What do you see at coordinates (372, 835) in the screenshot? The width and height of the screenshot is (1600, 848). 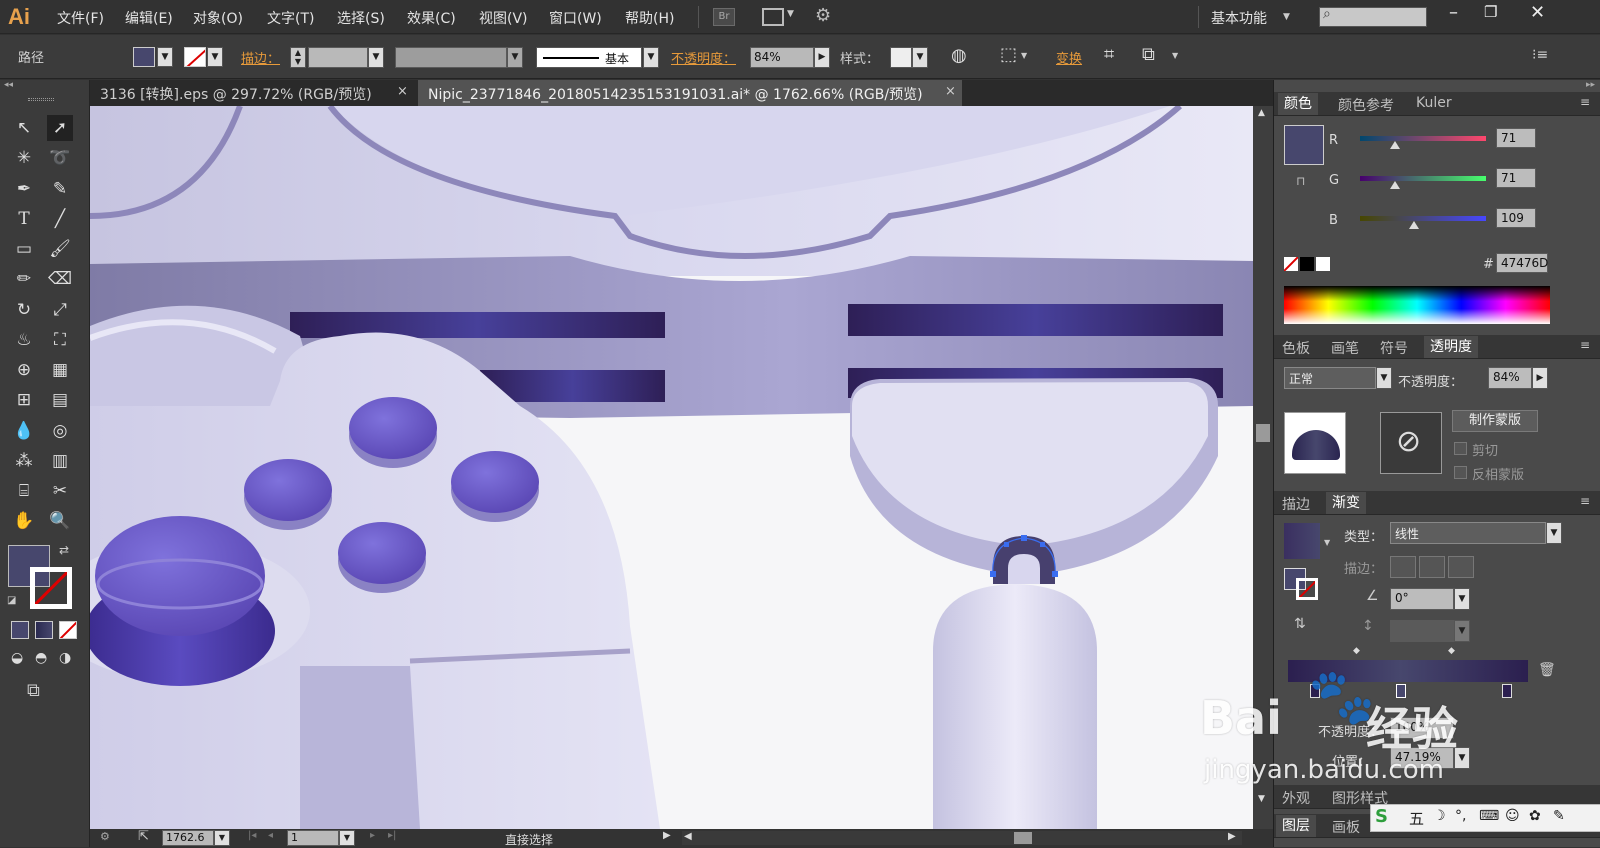 I see `next-page-icon: ▸` at bounding box center [372, 835].